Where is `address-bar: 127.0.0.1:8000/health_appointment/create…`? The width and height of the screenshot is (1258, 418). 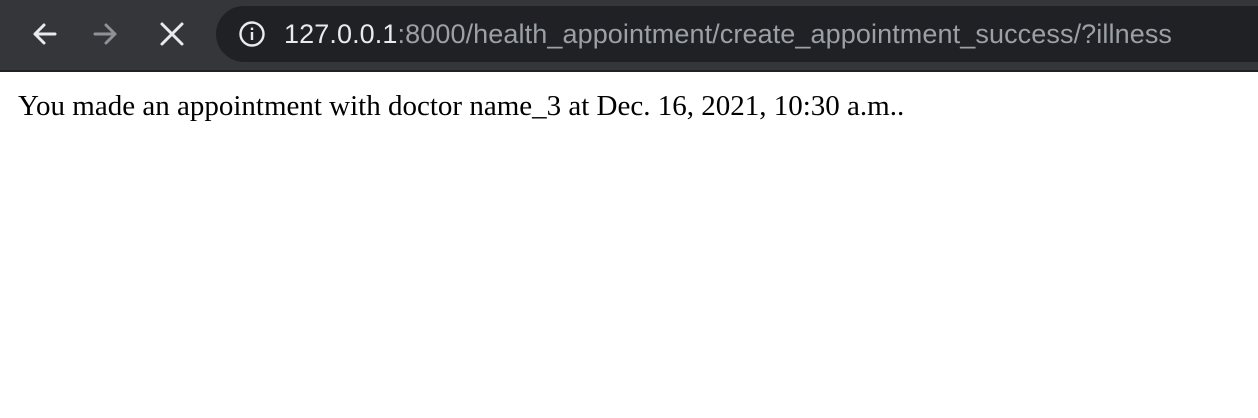
address-bar: 127.0.0.1:8000/health_appointment/create… is located at coordinates (737, 34).